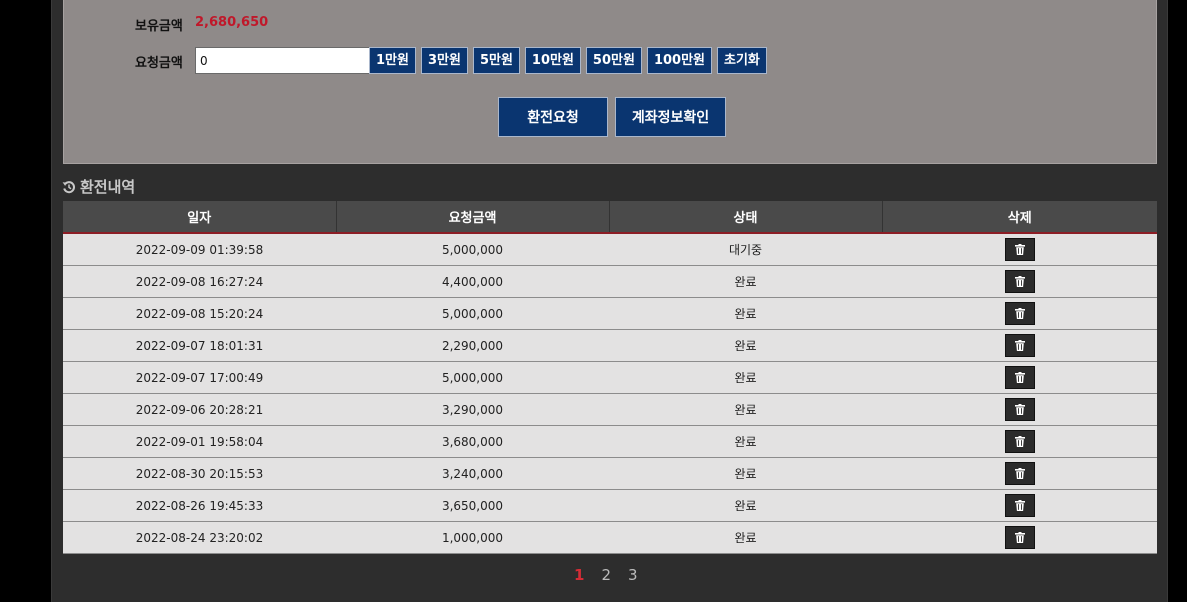  What do you see at coordinates (159, 26) in the screenshot?
I see `balance-label: 보유금액` at bounding box center [159, 26].